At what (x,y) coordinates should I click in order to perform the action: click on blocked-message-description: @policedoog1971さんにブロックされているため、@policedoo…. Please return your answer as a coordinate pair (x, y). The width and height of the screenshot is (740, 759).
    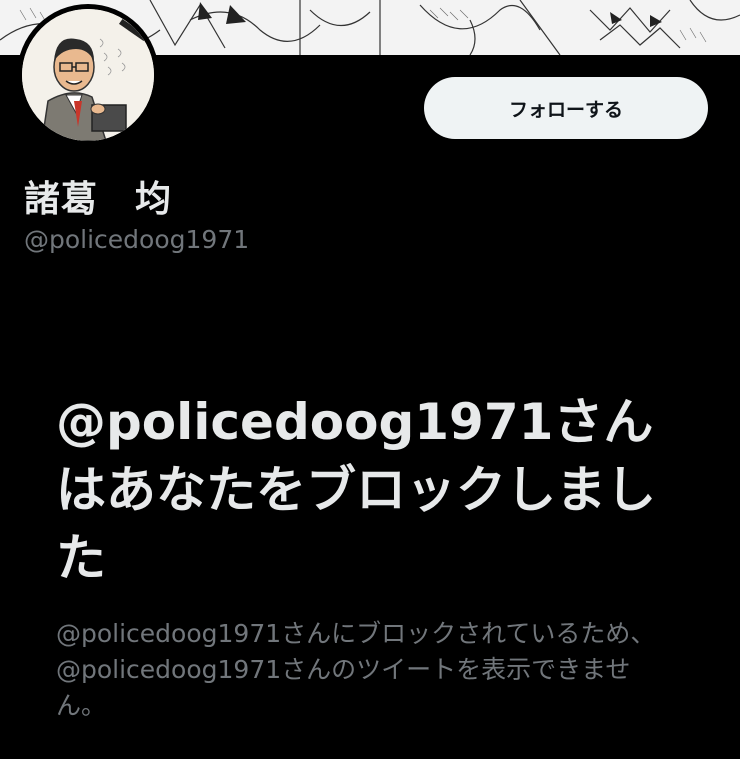
    Looking at the image, I should click on (356, 669).